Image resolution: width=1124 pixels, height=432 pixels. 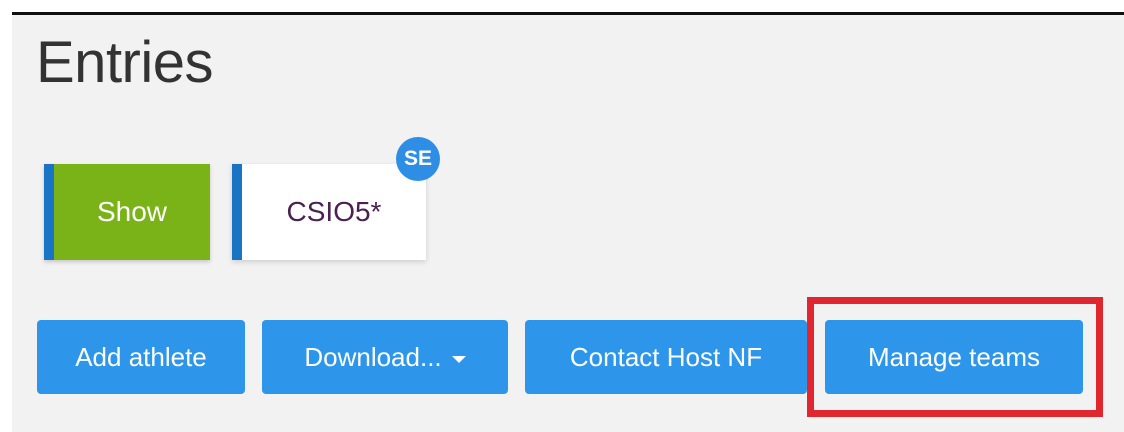 I want to click on highlight-annotation, so click(x=955, y=357).